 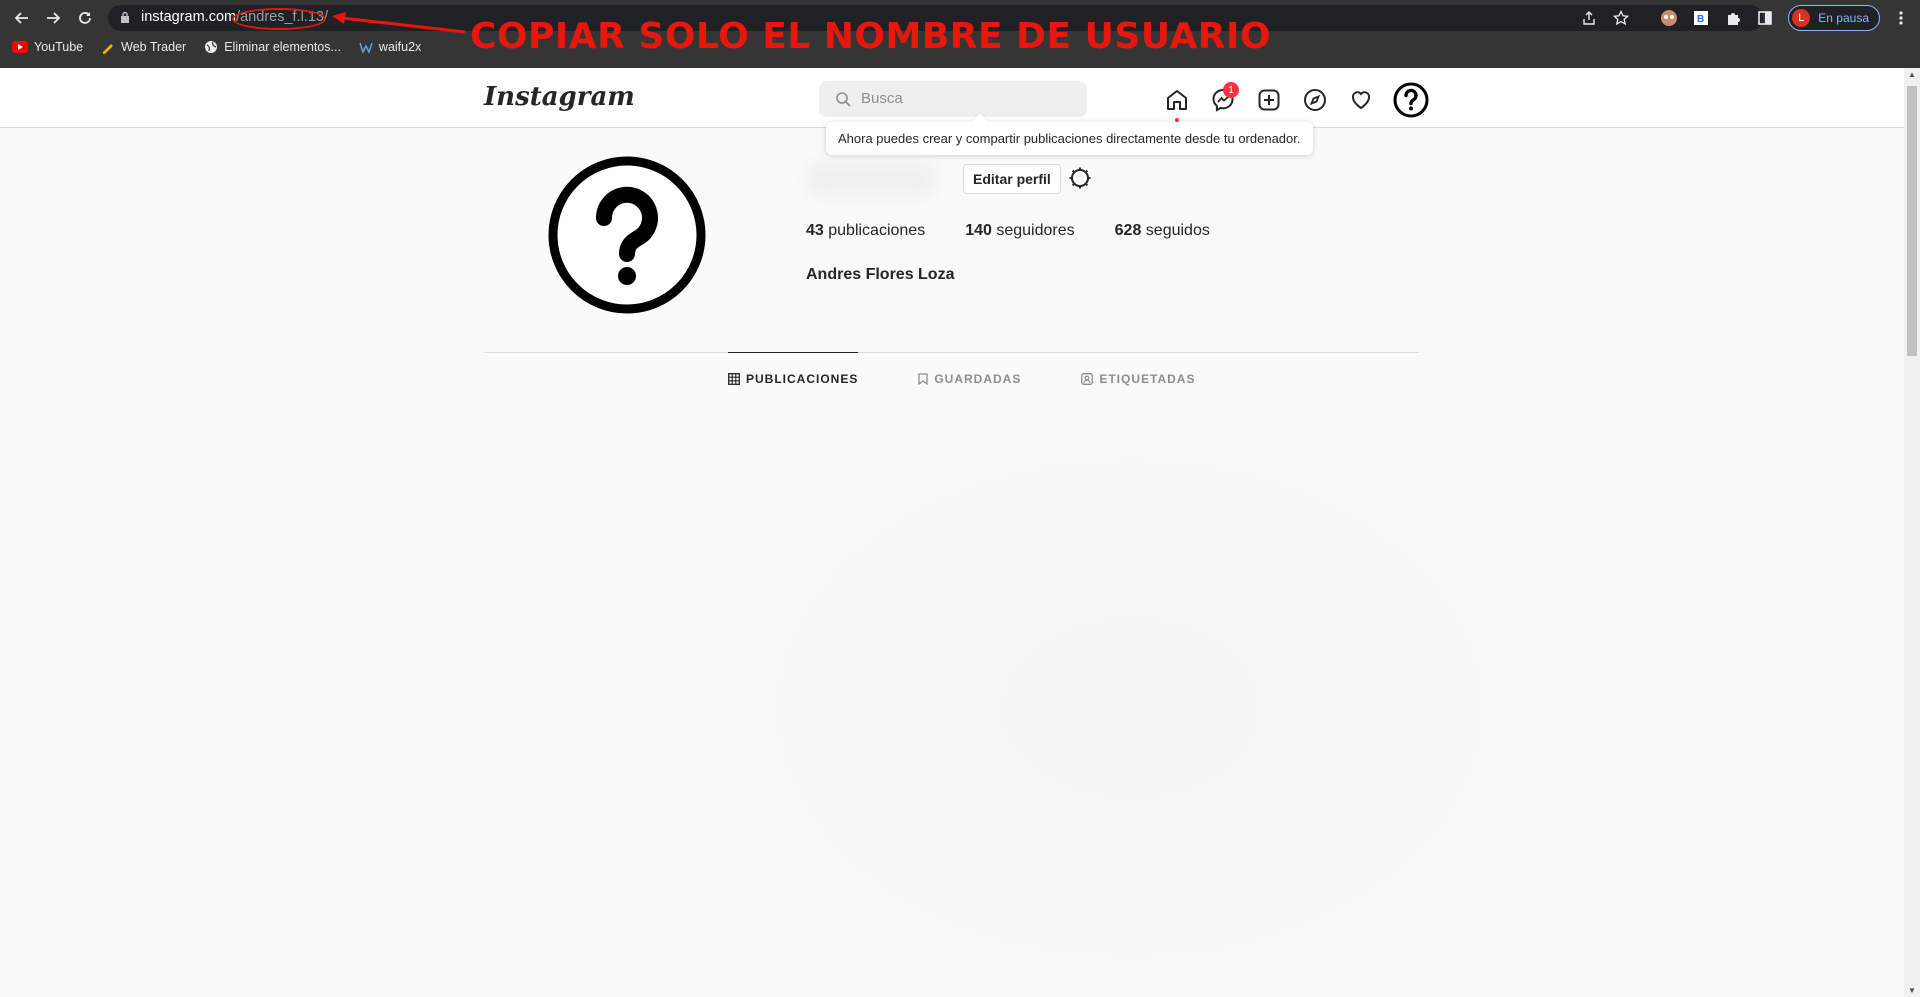 I want to click on profile-avatar-help-icon, so click(x=627, y=235).